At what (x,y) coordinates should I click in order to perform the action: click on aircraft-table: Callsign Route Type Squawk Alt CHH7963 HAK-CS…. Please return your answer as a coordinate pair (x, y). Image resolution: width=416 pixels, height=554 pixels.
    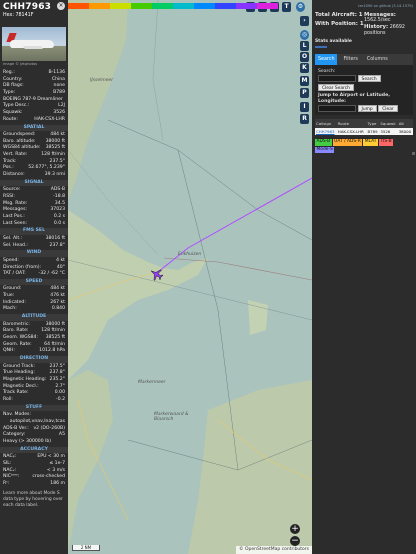
    Looking at the image, I should click on (364, 127).